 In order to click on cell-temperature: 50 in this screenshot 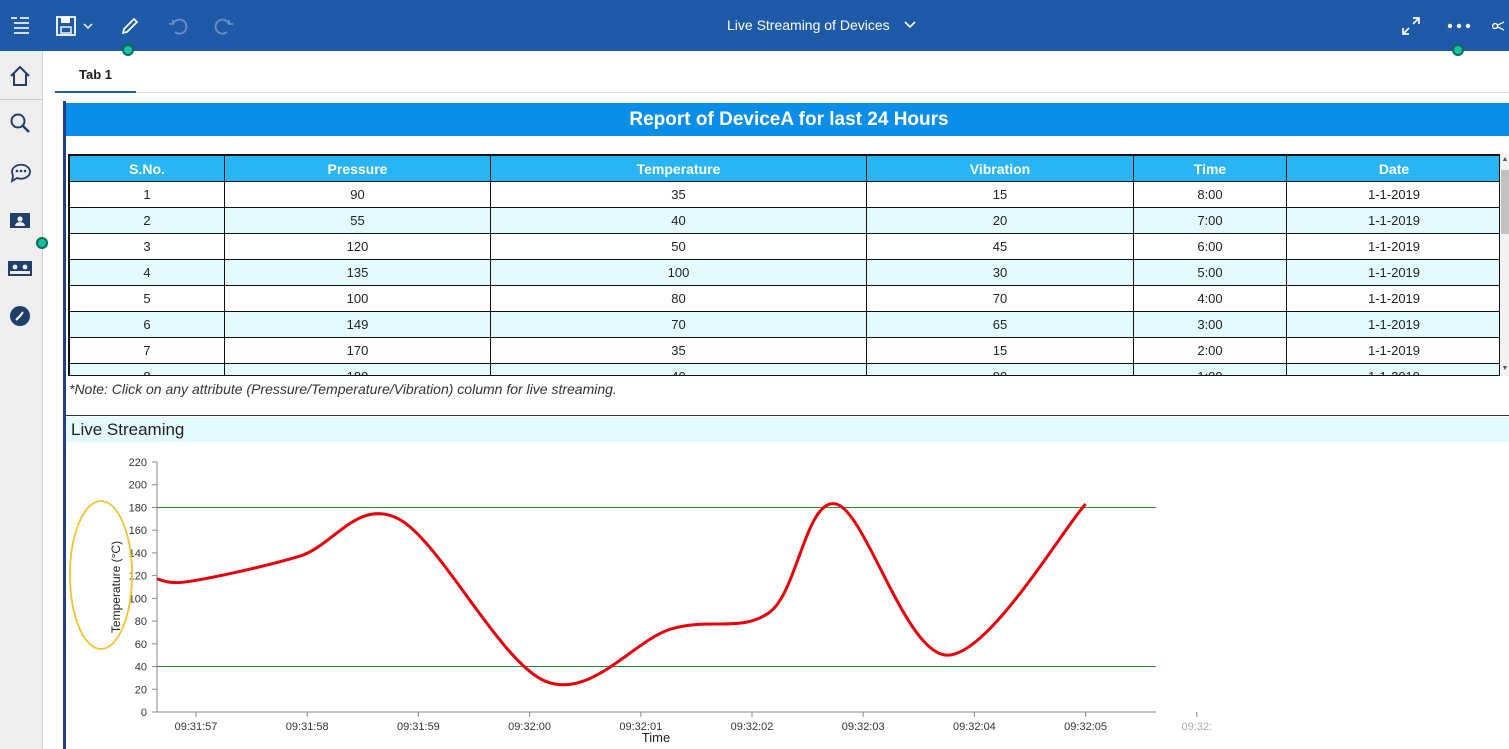, I will do `click(678, 246)`.